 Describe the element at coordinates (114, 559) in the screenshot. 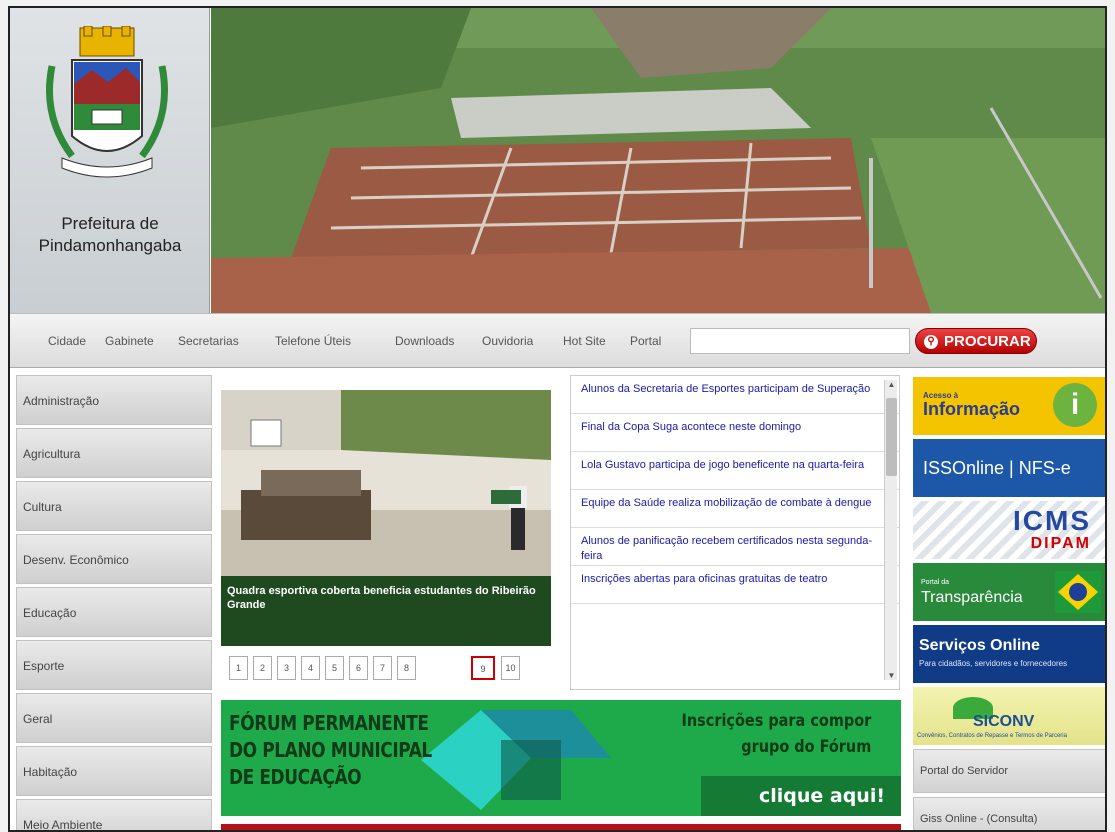

I see `sidebar-item-desenv-economico: Desenv. Econômico` at that location.